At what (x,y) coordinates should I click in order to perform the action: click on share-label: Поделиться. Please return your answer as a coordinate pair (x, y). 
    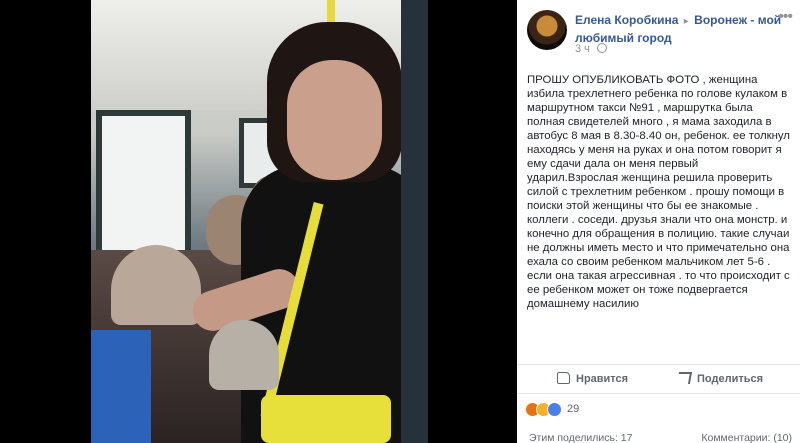
    Looking at the image, I should click on (730, 379).